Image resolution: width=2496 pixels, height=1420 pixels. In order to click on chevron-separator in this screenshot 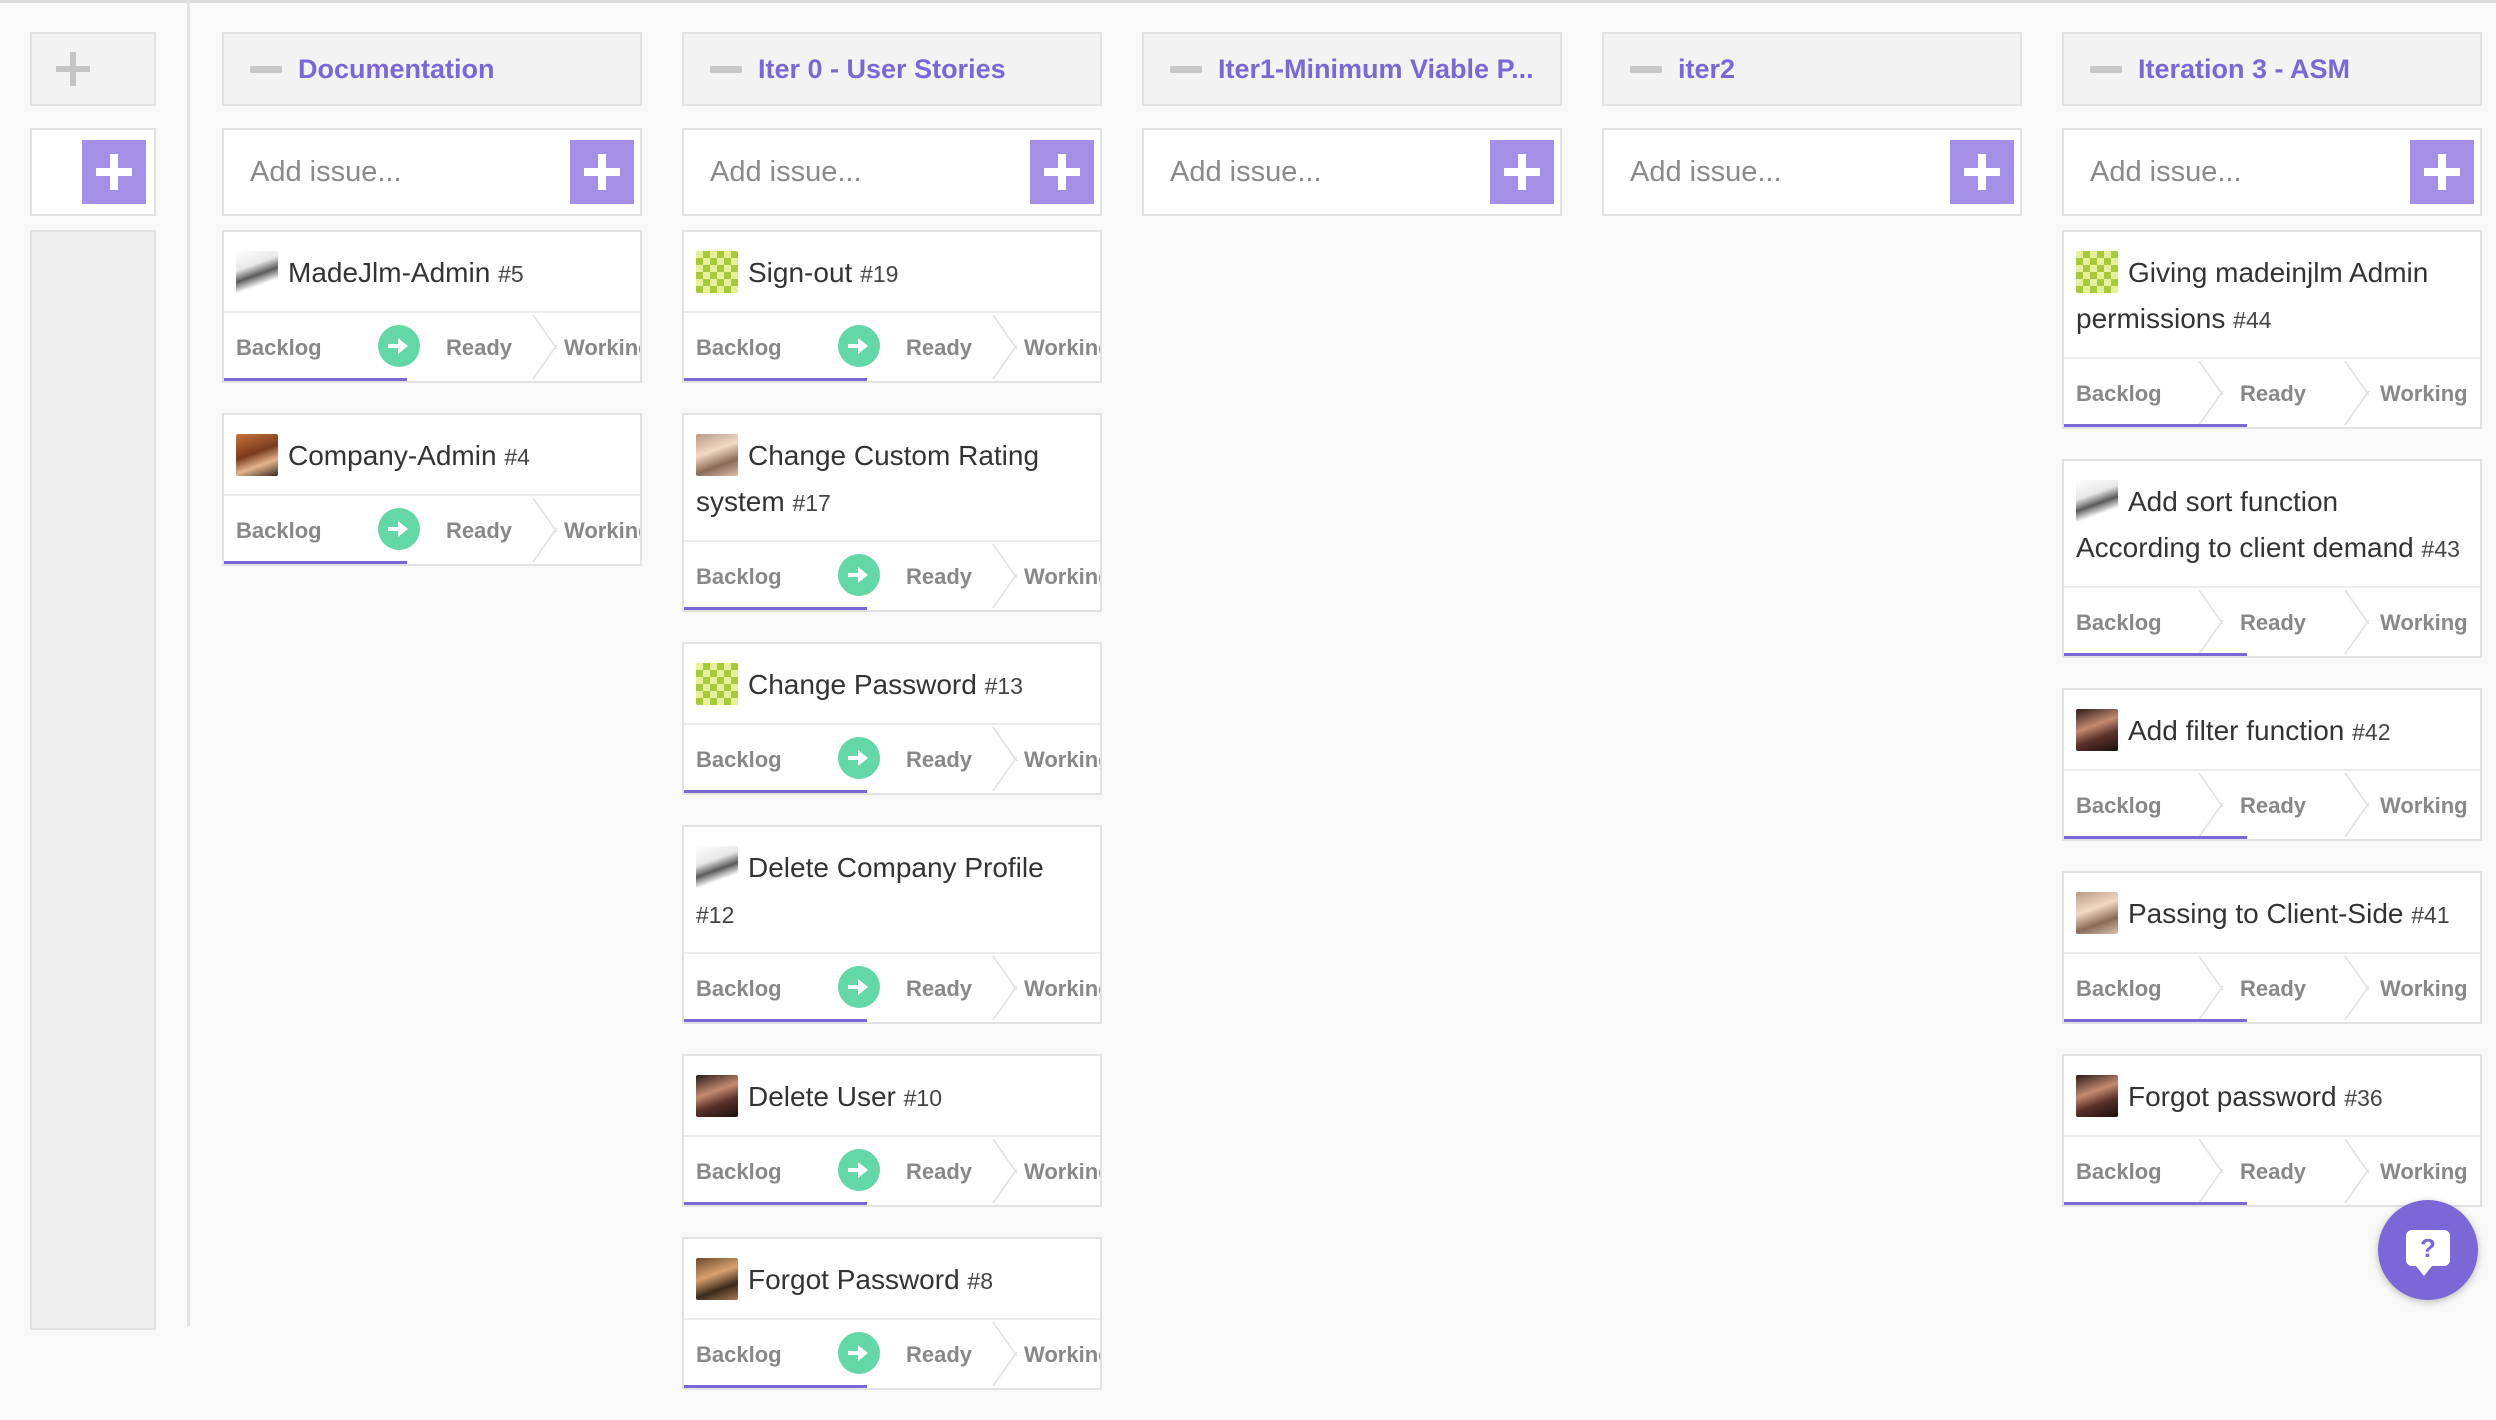, I will do `click(2216, 1171)`.